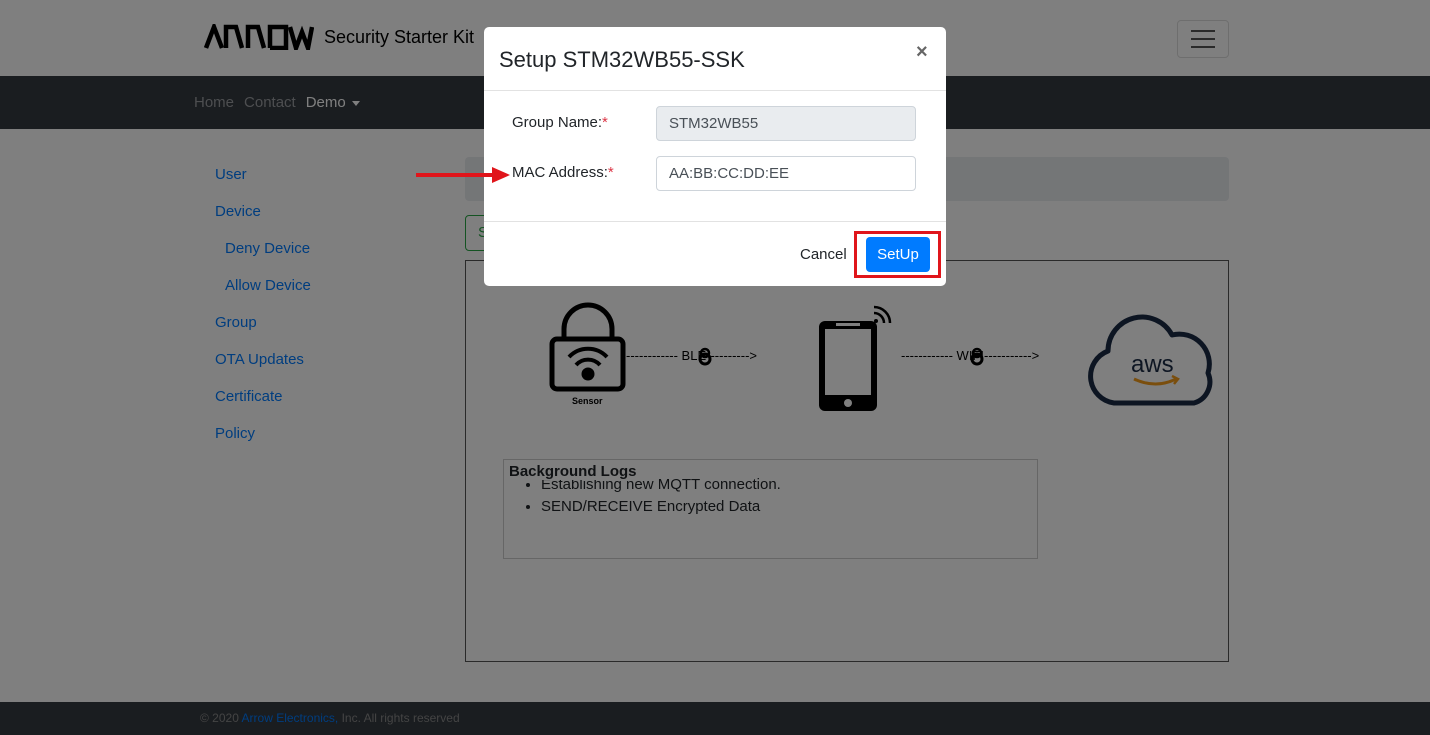 The height and width of the screenshot is (735, 1430). Describe the element at coordinates (563, 172) in the screenshot. I see `mac-address-label: MAC Address:*` at that location.